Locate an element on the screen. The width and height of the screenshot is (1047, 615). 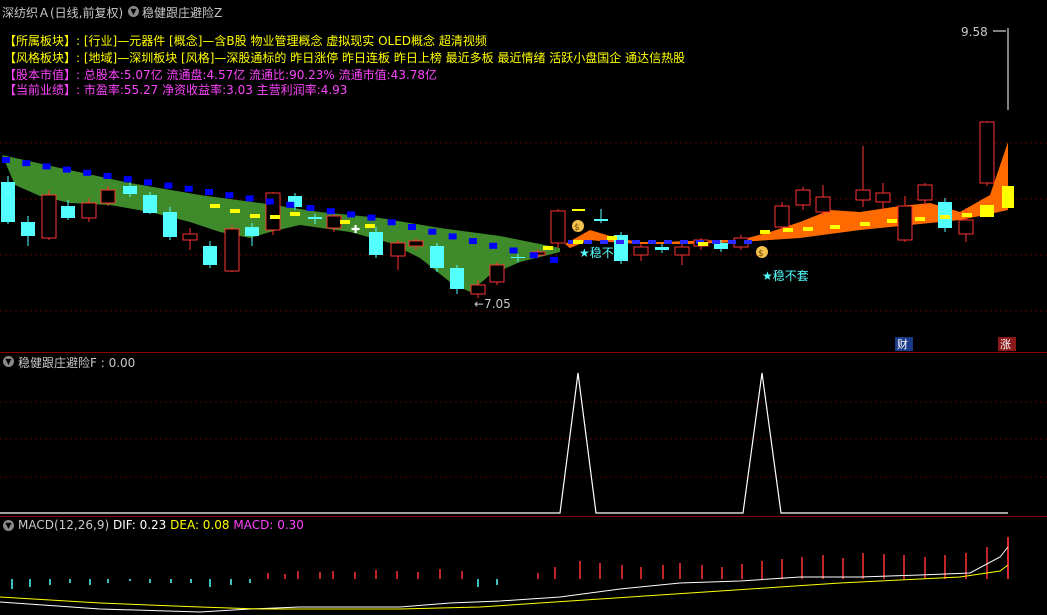
dif-line is located at coordinates (504, 579).